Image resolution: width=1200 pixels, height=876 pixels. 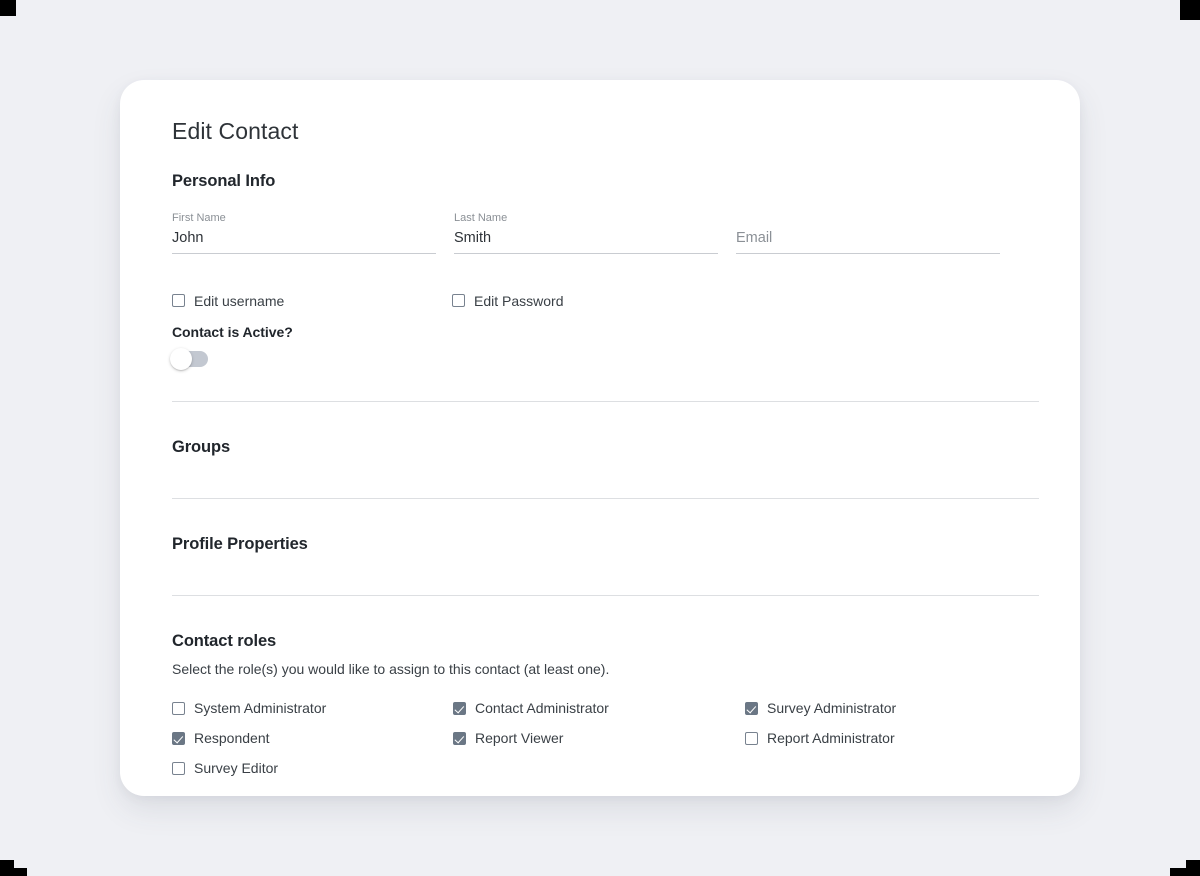 I want to click on contact-is-active-label: Contact is Active?, so click(x=232, y=331).